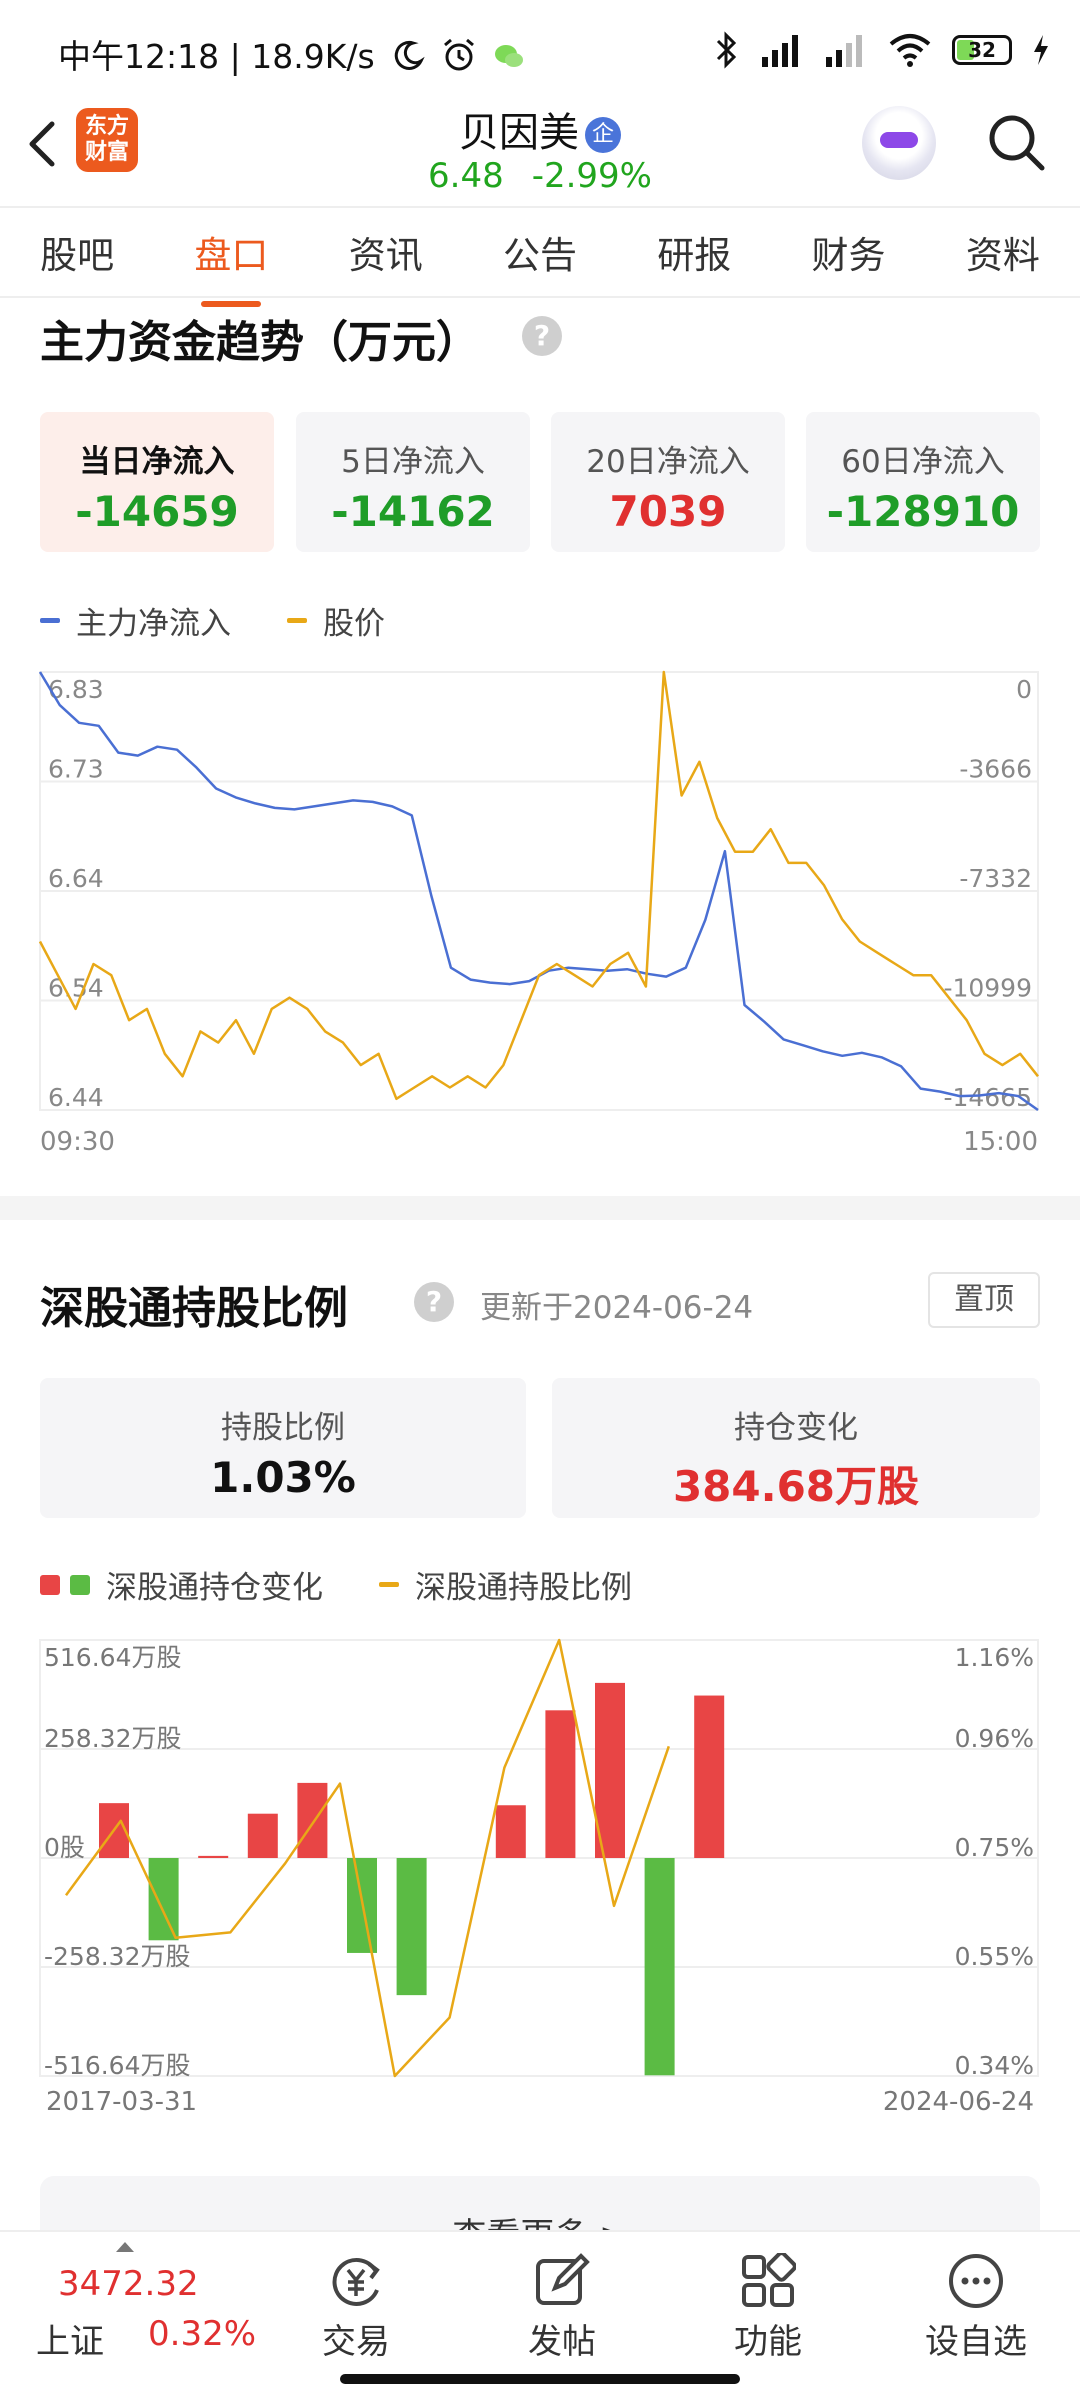 The image size is (1080, 2402). I want to click on y-right-tick-label: -10999, so click(987, 988).